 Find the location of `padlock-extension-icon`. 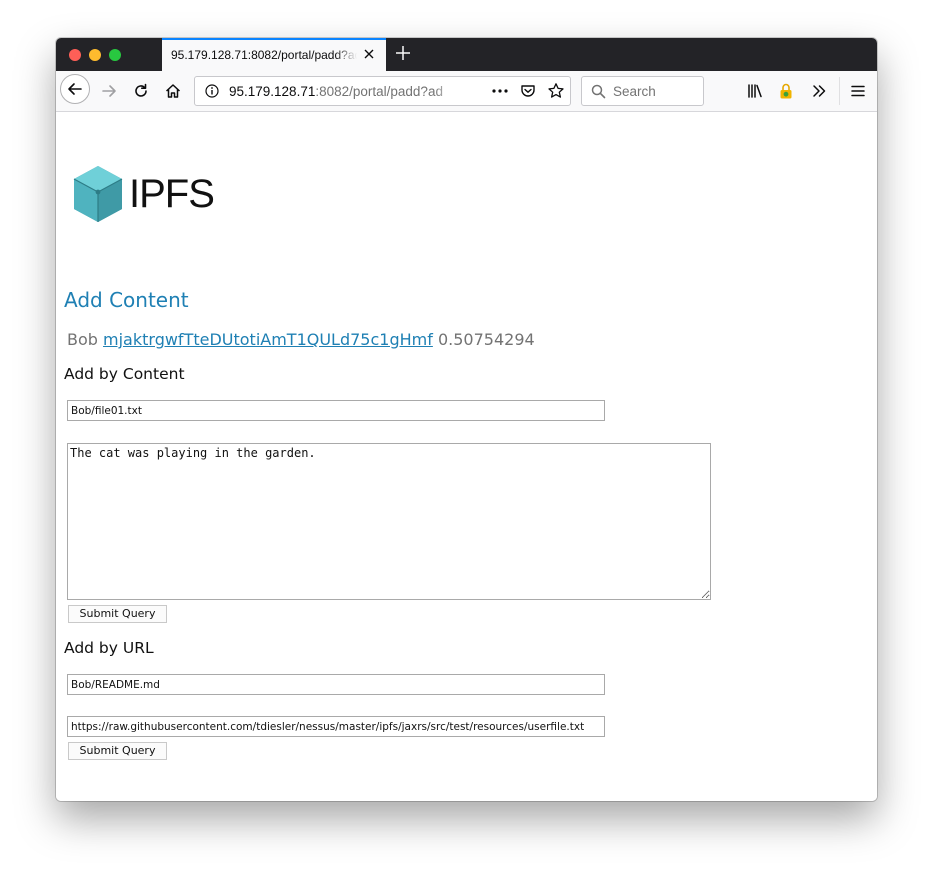

padlock-extension-icon is located at coordinates (786, 91).